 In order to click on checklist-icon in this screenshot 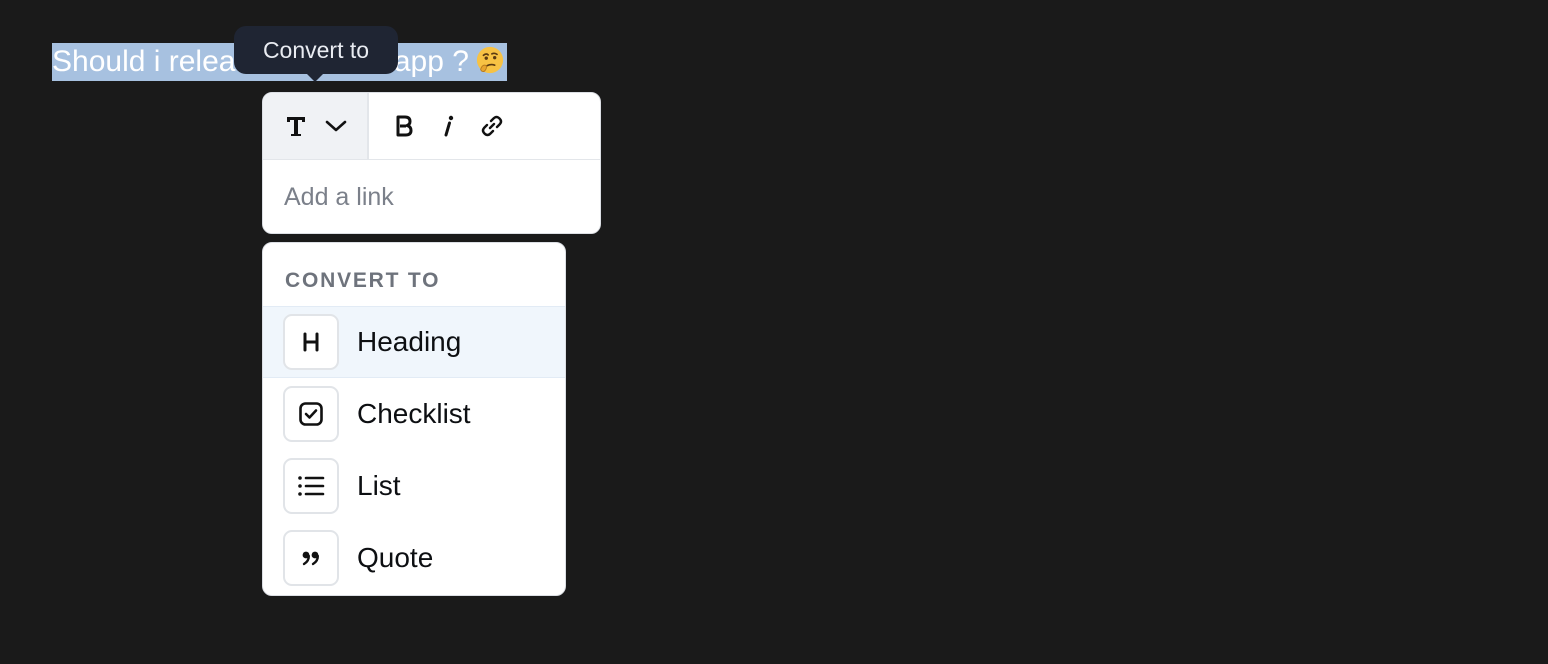, I will do `click(311, 414)`.